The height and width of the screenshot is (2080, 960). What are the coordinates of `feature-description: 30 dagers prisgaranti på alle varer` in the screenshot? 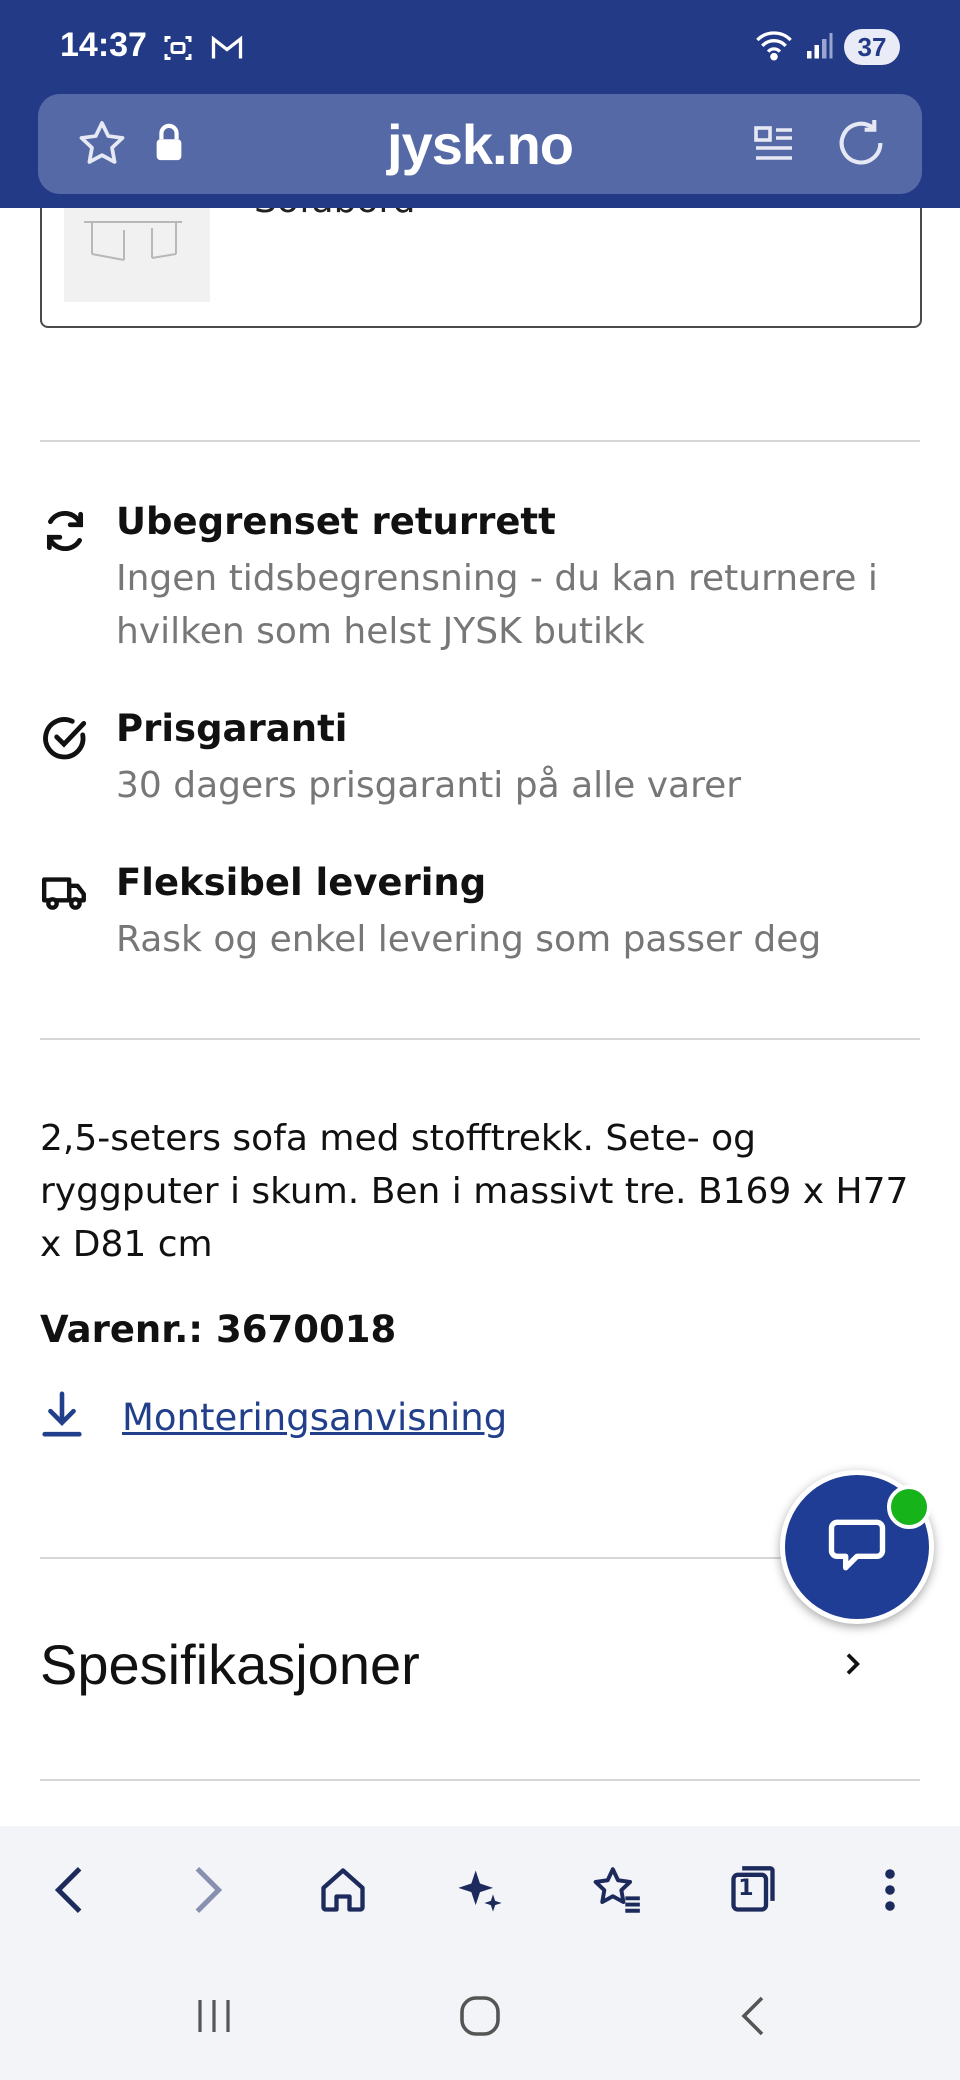 It's located at (429, 785).